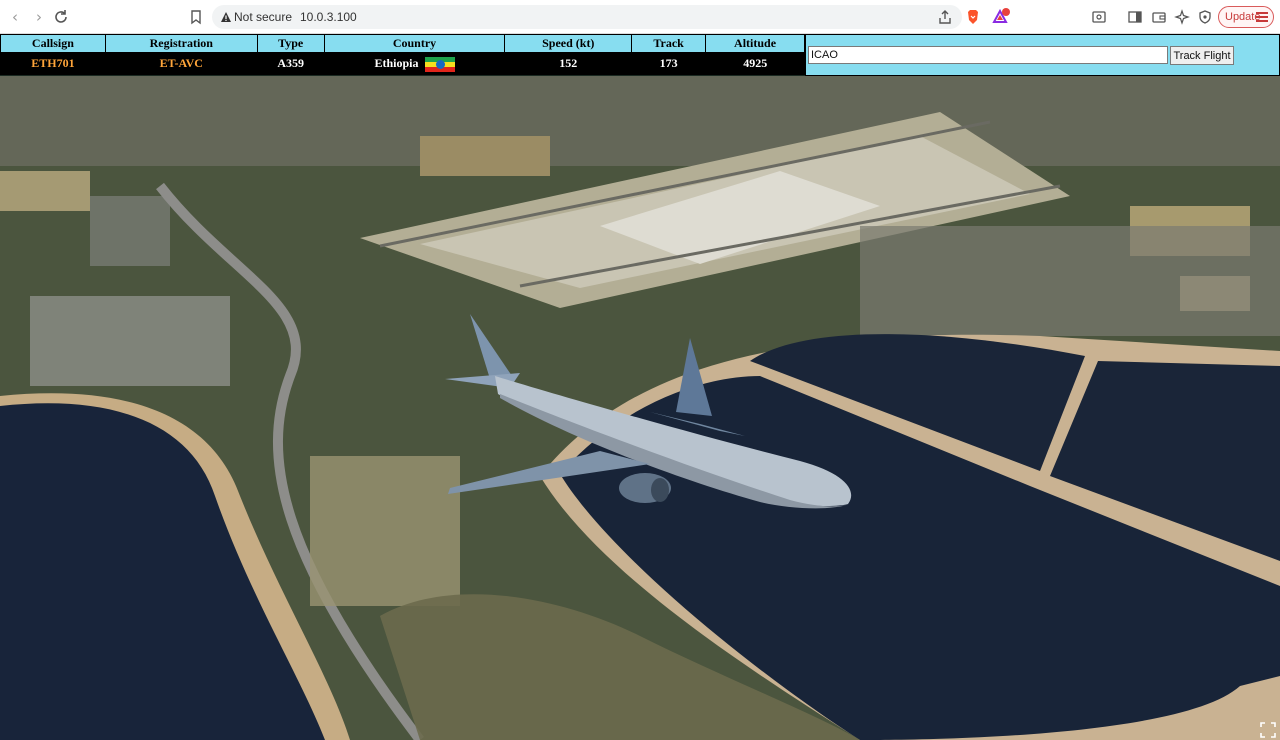  What do you see at coordinates (396, 62) in the screenshot?
I see `country-value: Ethiopia` at bounding box center [396, 62].